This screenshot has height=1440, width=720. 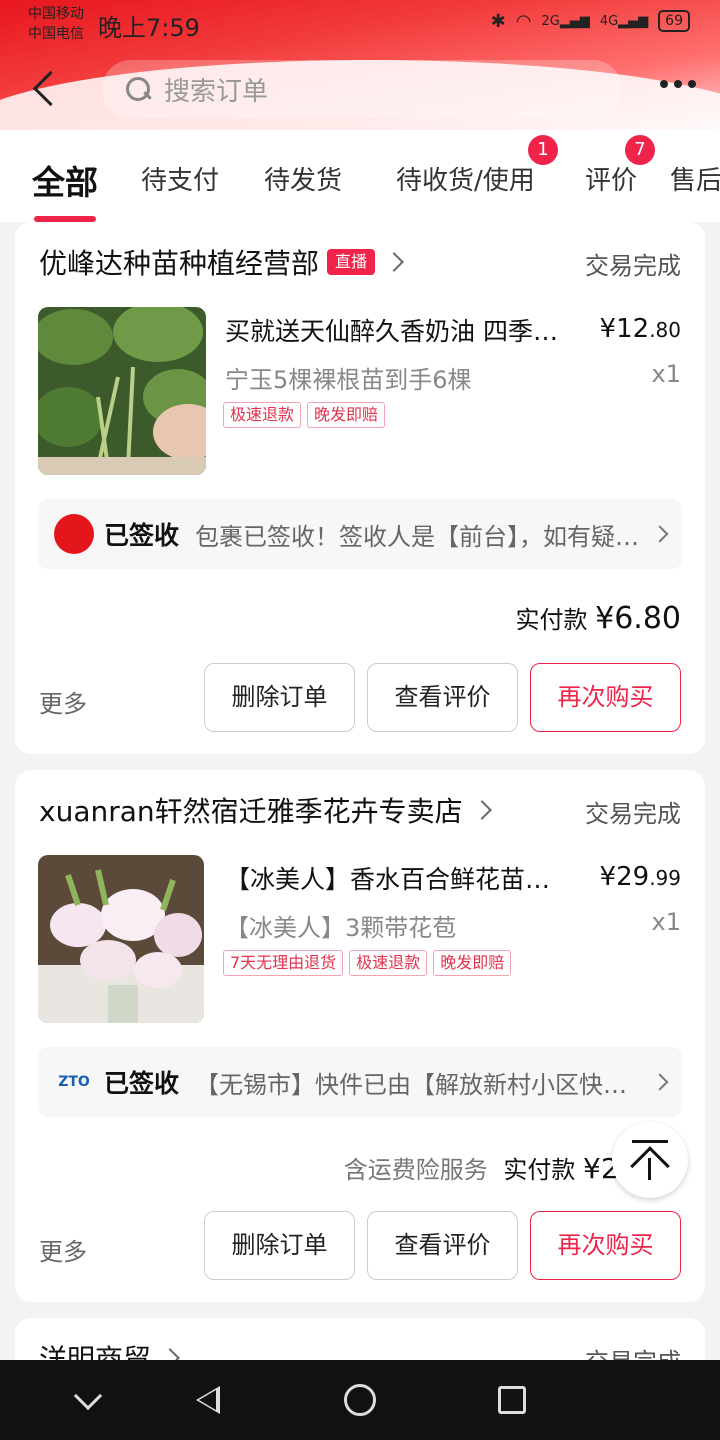 What do you see at coordinates (208, 1400) in the screenshot?
I see `nav-back-icon` at bounding box center [208, 1400].